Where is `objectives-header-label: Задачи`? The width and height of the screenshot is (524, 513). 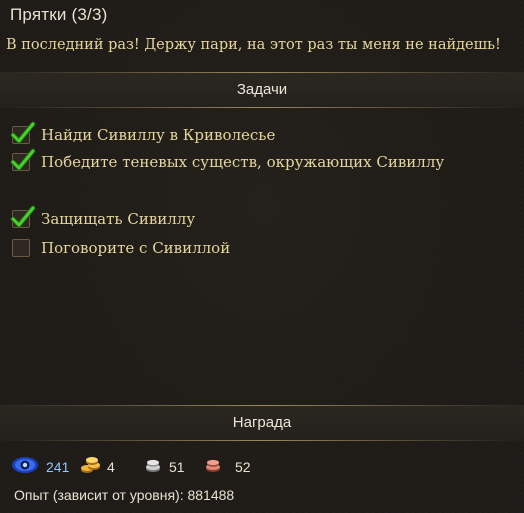
objectives-header-label: Задачи is located at coordinates (262, 89).